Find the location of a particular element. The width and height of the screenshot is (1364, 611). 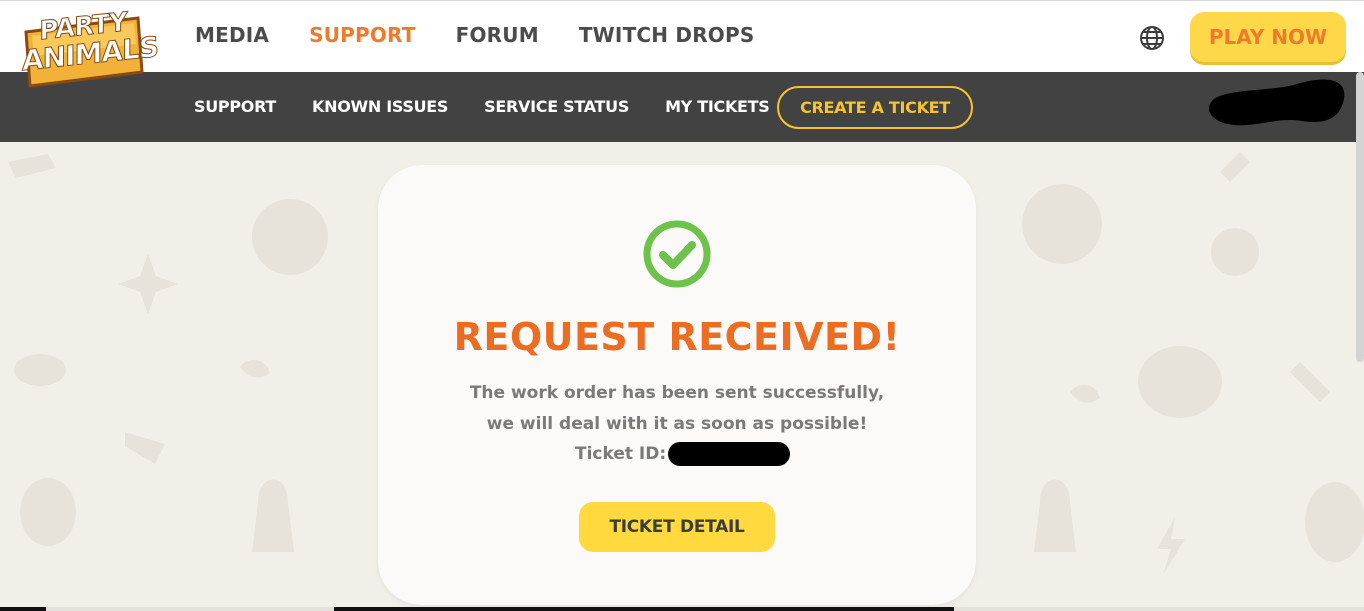

subnav-known-issues-link: KNOWN ISSUES is located at coordinates (380, 106).